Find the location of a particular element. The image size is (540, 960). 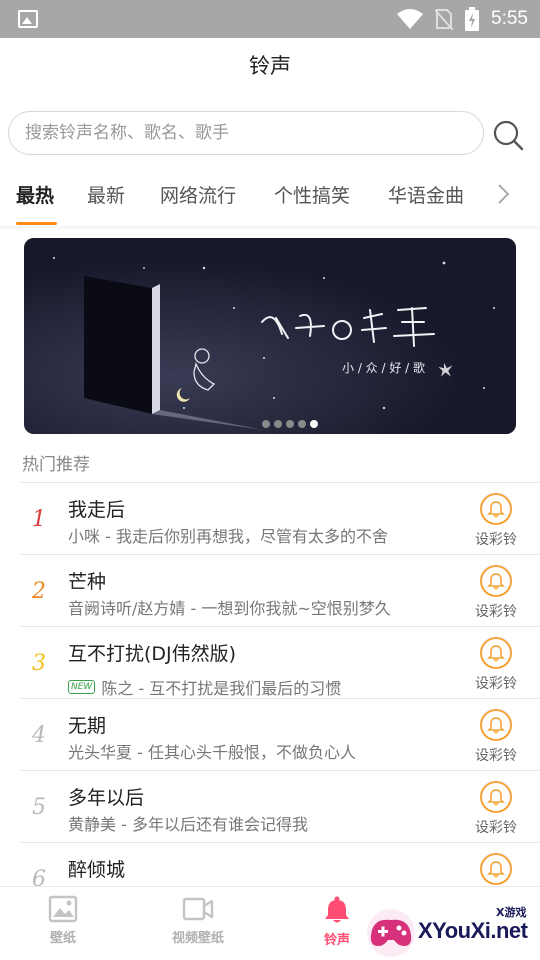

set-ringtone-button is located at coordinates (496, 869).